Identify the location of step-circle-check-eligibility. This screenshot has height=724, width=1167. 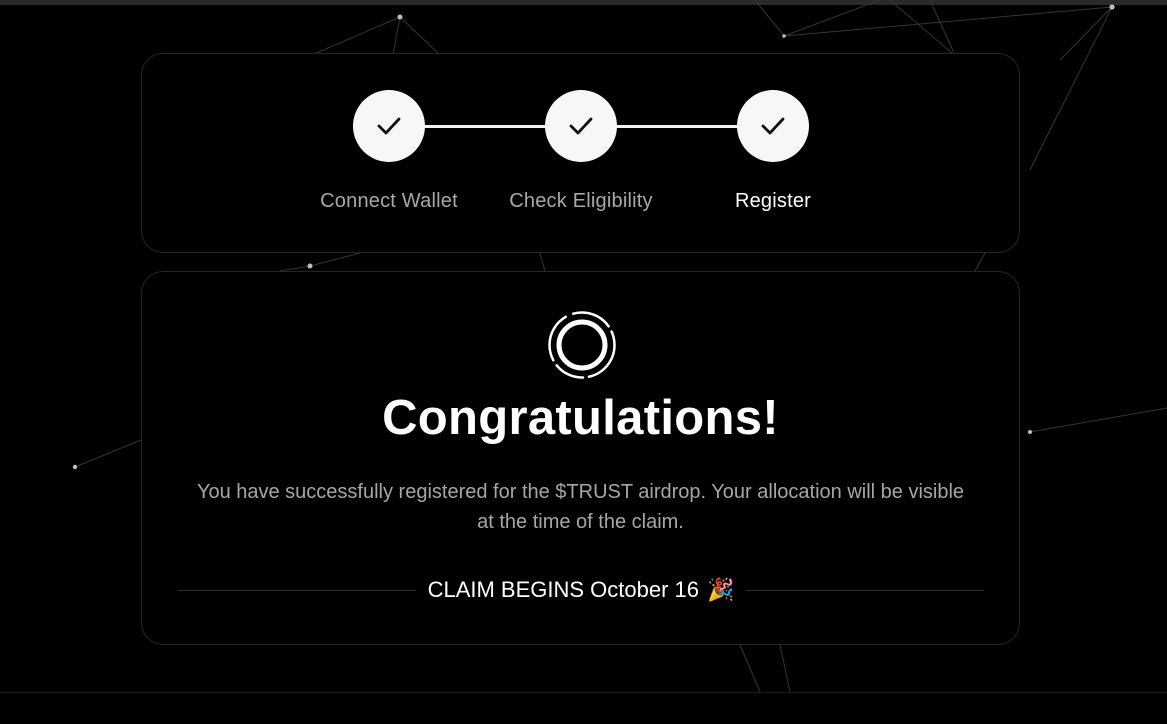
(581, 126).